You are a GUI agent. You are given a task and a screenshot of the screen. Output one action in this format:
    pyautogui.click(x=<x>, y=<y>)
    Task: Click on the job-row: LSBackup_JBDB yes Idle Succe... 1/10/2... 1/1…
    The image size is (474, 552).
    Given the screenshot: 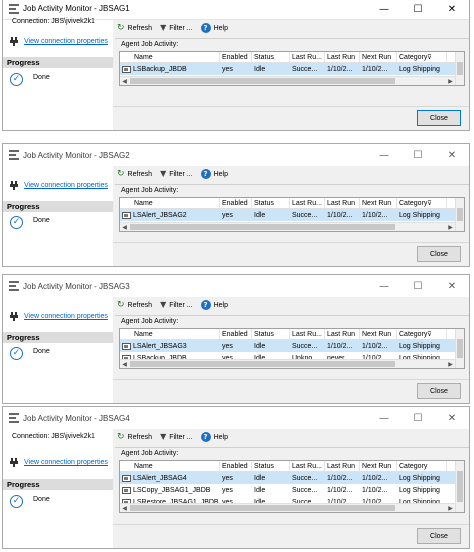 What is the action you would take?
    pyautogui.click(x=287, y=69)
    